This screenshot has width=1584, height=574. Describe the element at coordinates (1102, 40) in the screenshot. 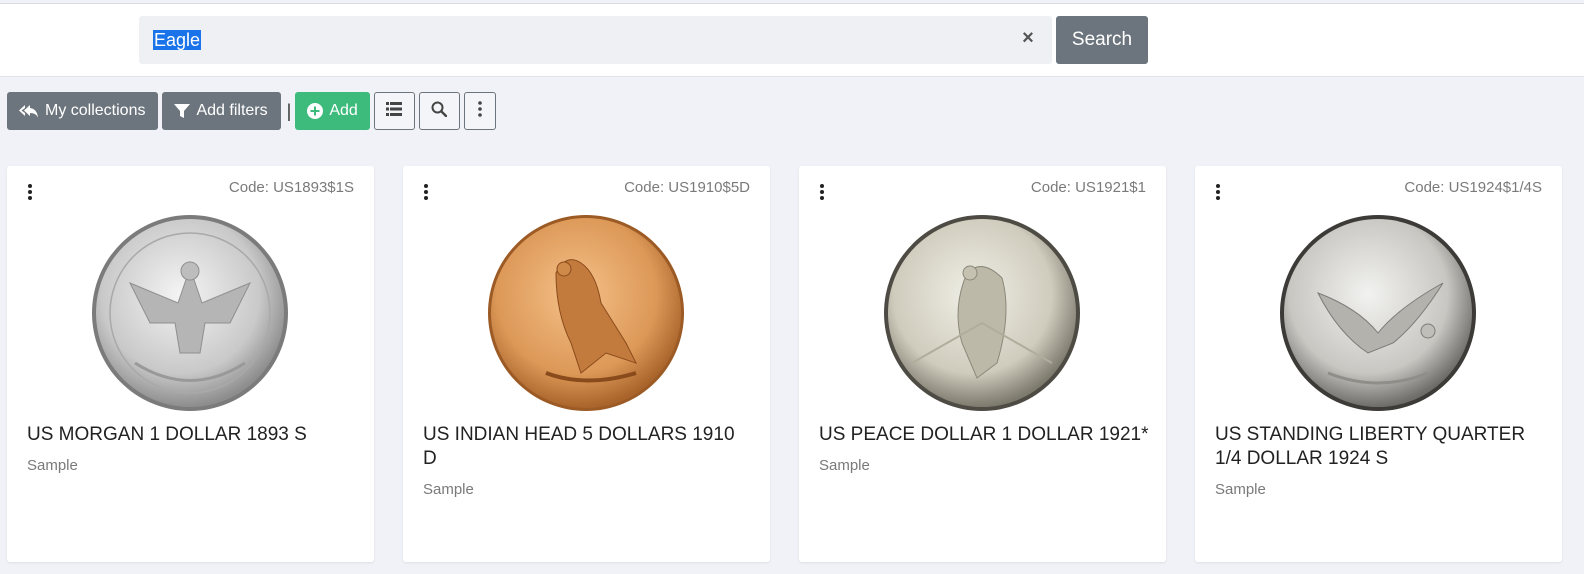

I see `search-button: Search` at that location.